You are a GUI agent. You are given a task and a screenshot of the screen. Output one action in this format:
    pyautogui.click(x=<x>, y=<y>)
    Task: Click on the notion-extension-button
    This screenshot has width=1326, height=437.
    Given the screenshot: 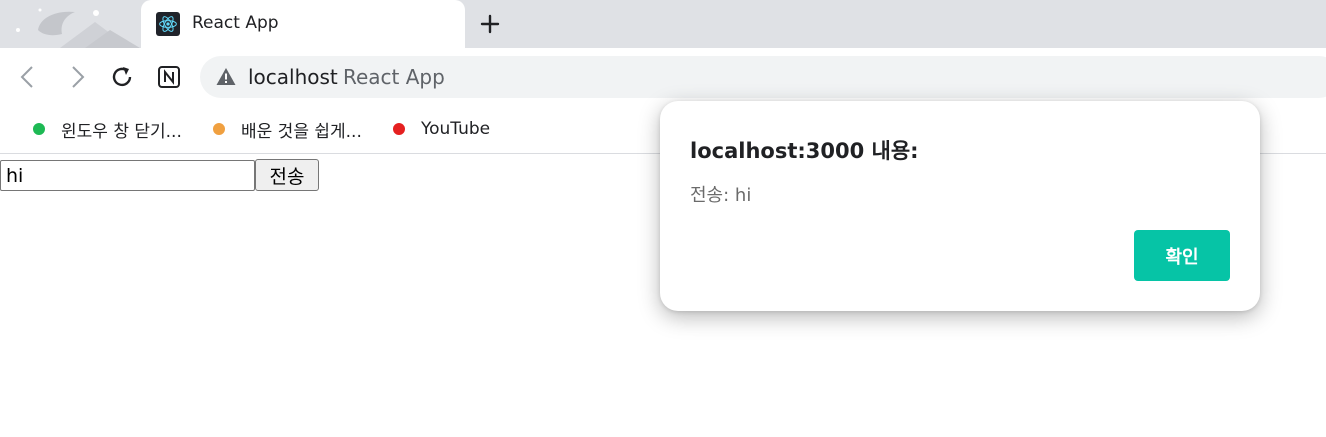 What is the action you would take?
    pyautogui.click(x=169, y=77)
    